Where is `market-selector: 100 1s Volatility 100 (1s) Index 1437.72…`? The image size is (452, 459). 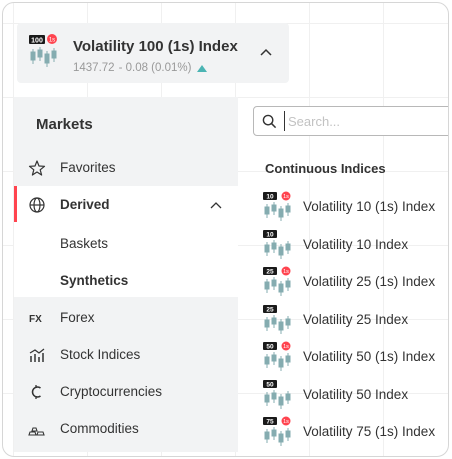 market-selector: 100 1s Volatility 100 (1s) Index 1437.72… is located at coordinates (153, 53).